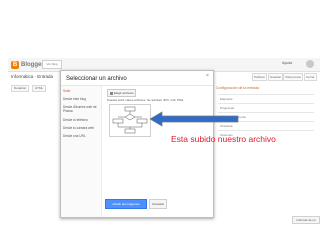  Describe the element at coordinates (194, 119) in the screenshot. I see `annotation-arrow-icon` at that location.